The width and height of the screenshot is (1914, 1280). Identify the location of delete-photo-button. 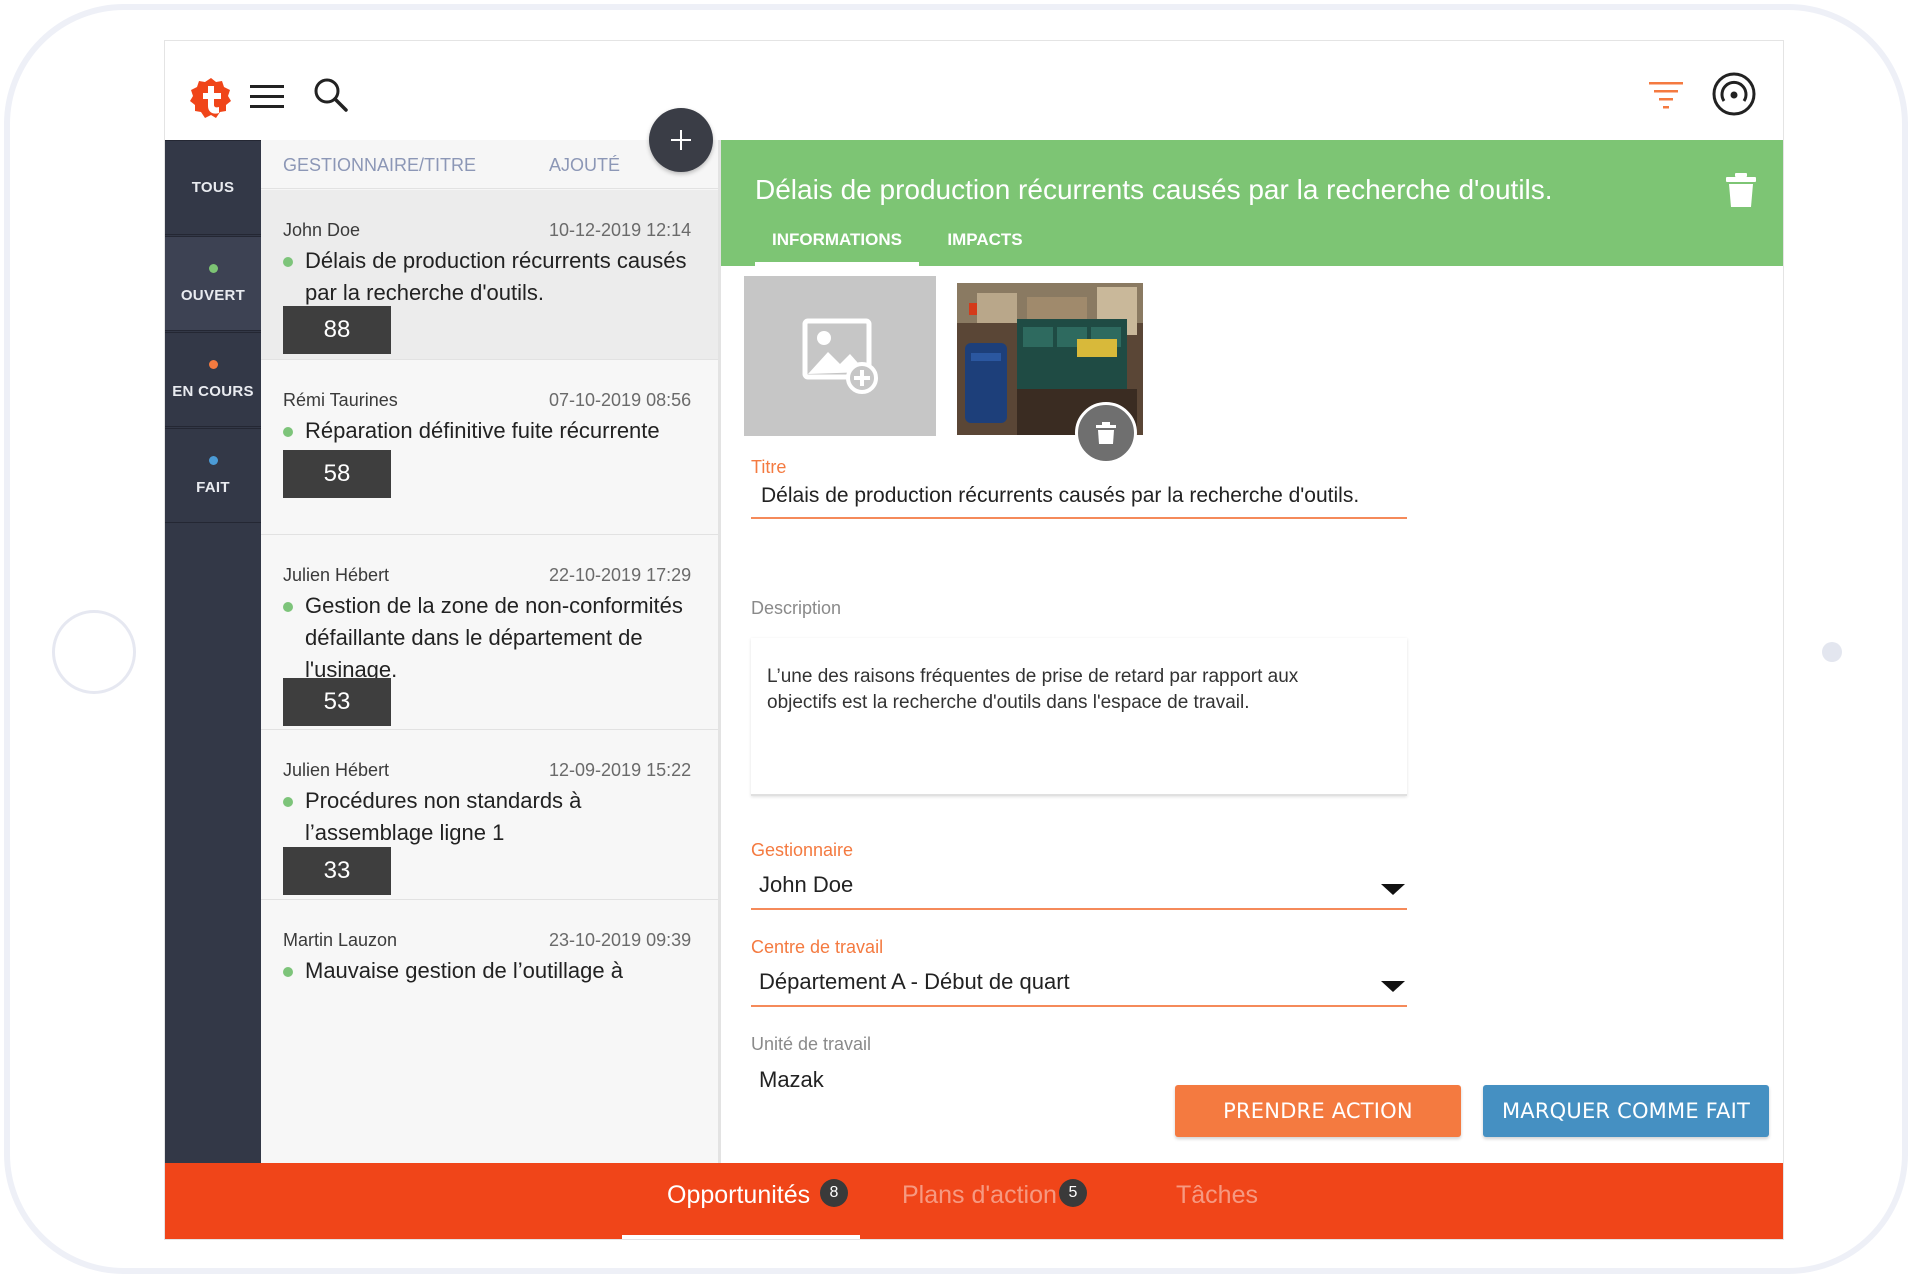
(1106, 433).